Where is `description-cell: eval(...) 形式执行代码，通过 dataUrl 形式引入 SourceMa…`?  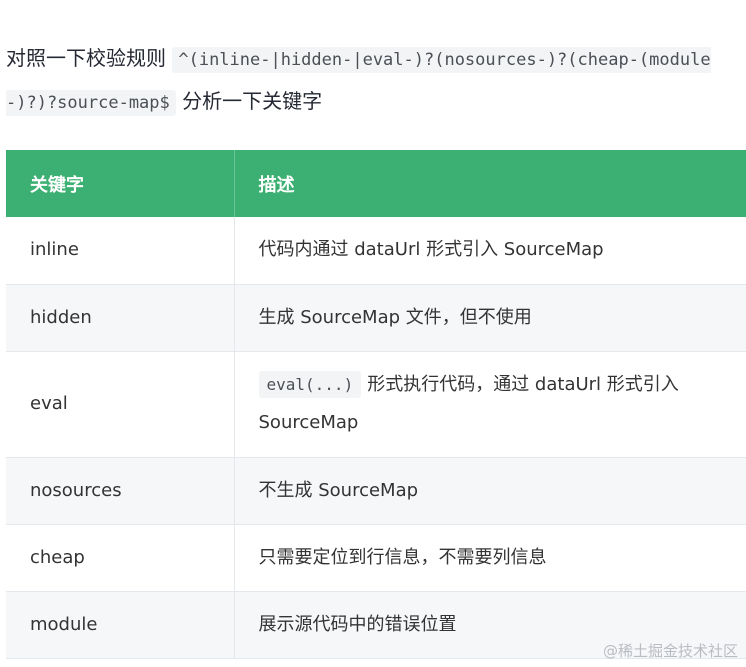
description-cell: eval(...) 形式执行代码，通过 dataUrl 形式引入 SourceMa… is located at coordinates (490, 404).